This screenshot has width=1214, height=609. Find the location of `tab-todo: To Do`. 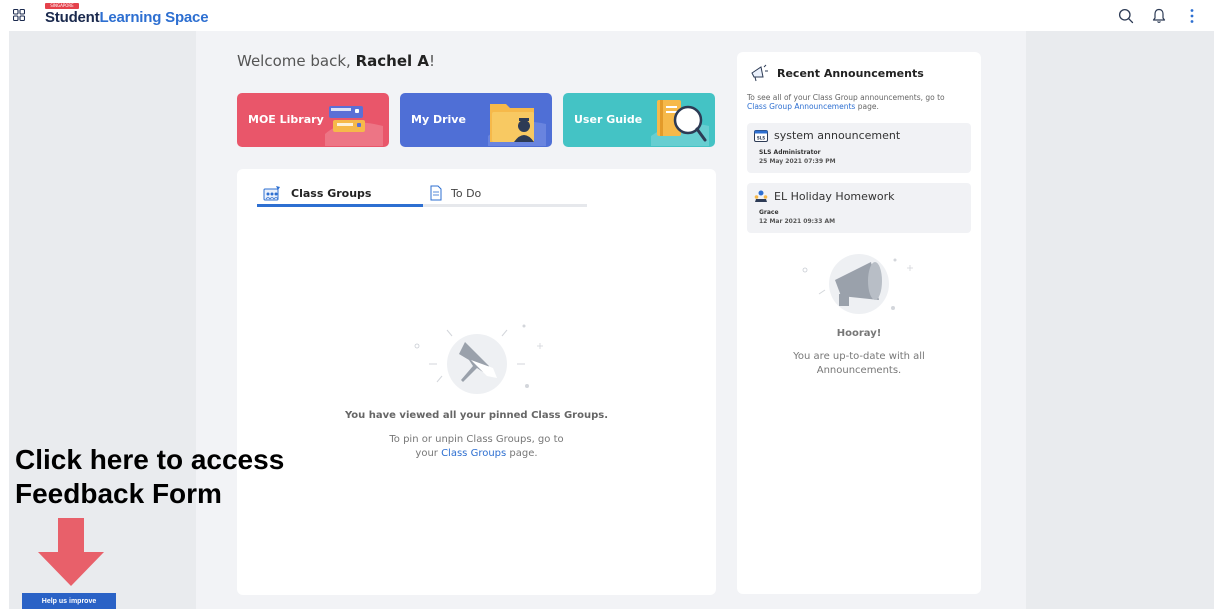

tab-todo: To Do is located at coordinates (455, 193).